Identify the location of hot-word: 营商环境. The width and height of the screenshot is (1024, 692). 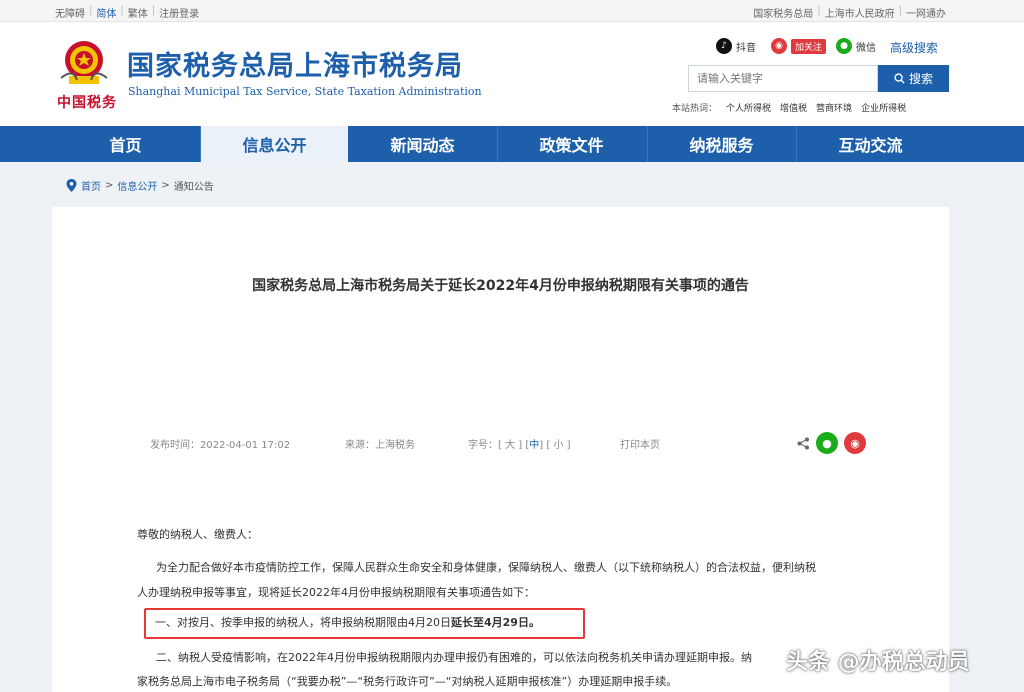
(834, 107).